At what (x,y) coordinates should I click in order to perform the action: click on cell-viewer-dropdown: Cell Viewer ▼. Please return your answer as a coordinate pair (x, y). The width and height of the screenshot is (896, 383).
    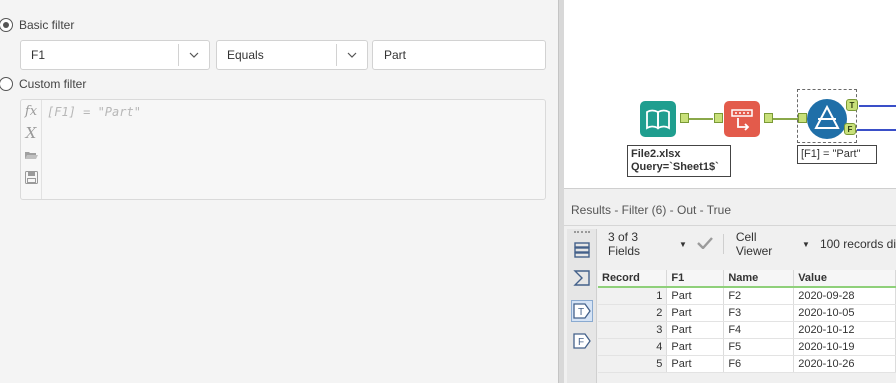
    Looking at the image, I should click on (773, 244).